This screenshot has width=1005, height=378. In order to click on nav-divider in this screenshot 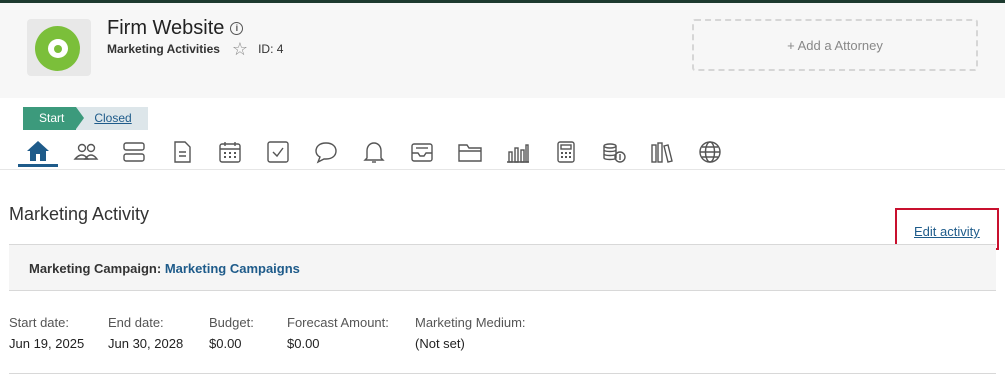, I will do `click(502, 169)`.